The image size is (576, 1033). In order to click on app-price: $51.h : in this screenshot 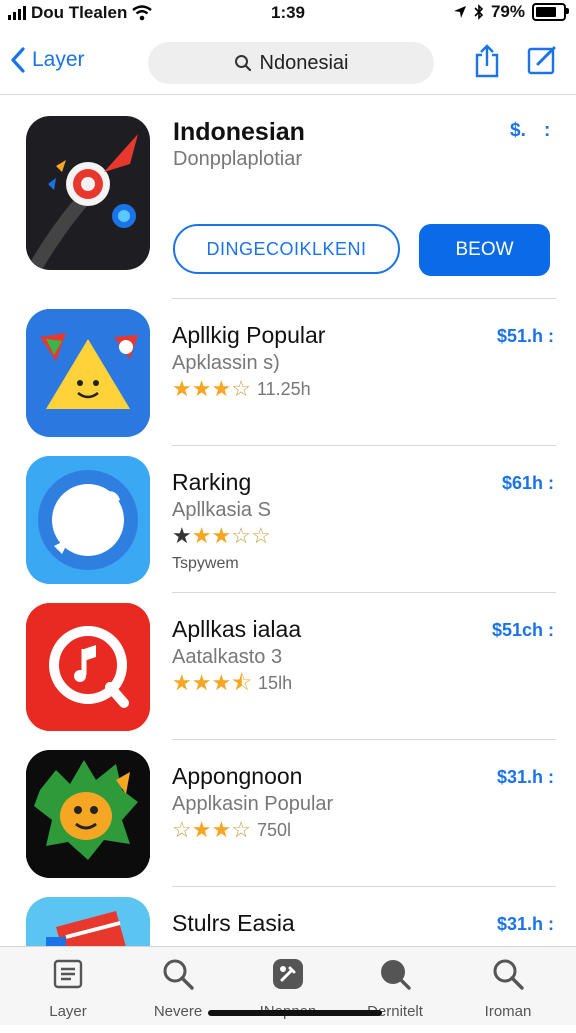, I will do `click(525, 336)`.